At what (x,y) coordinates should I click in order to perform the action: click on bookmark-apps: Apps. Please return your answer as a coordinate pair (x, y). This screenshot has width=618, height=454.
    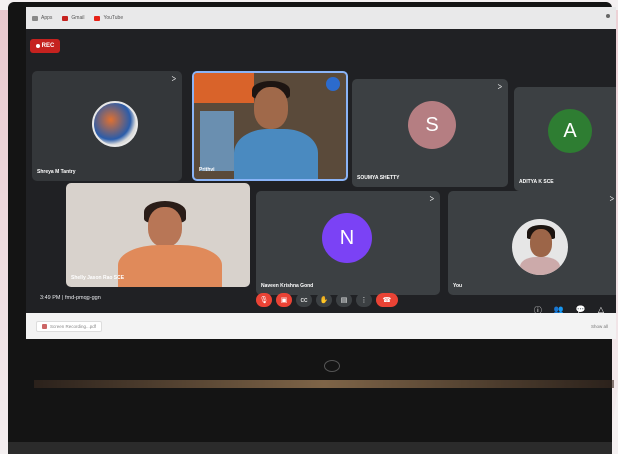
    Looking at the image, I should click on (42, 18).